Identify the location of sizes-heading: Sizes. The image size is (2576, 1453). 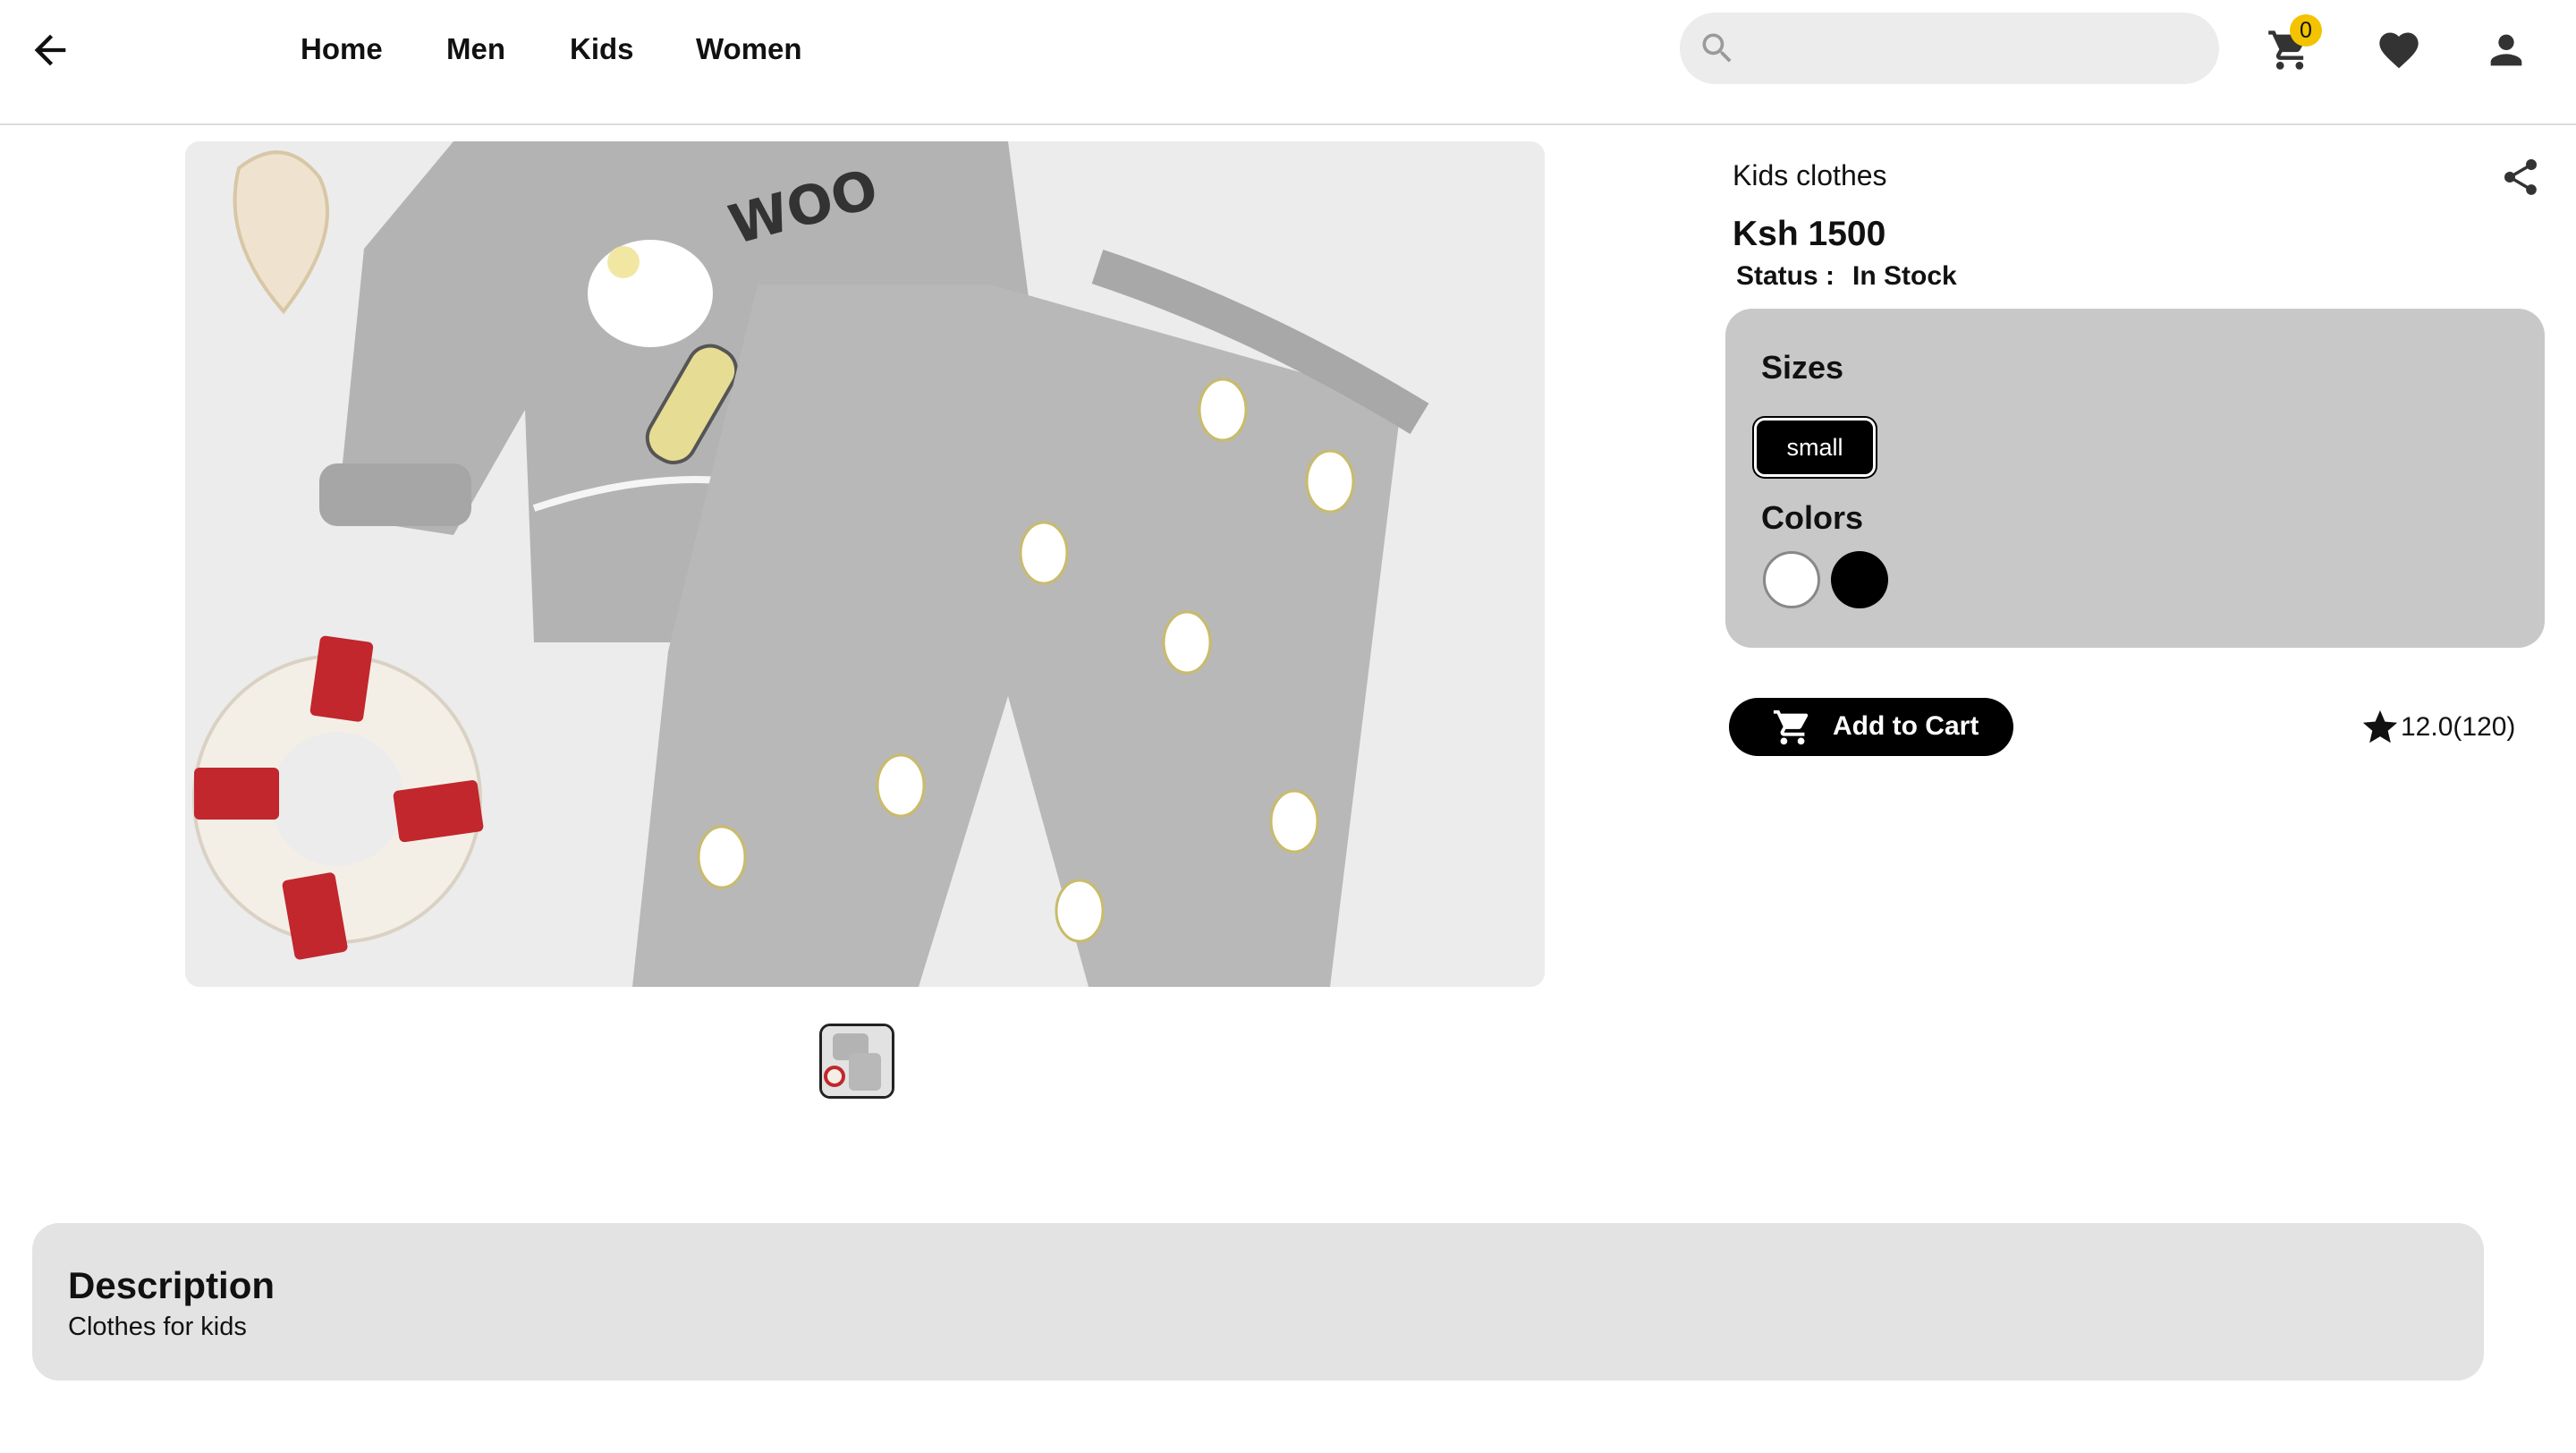
(1802, 367).